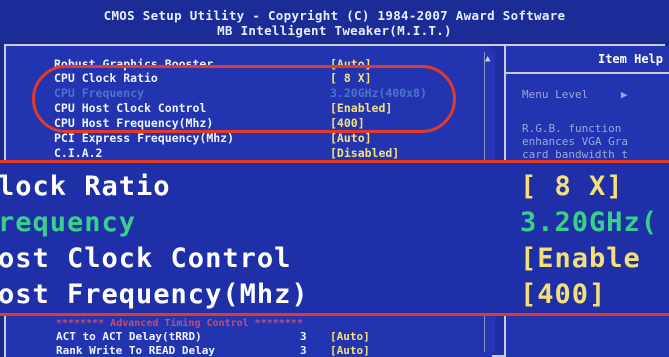  I want to click on zoom-clock-ratio-value: [ 8 X], so click(572, 186).